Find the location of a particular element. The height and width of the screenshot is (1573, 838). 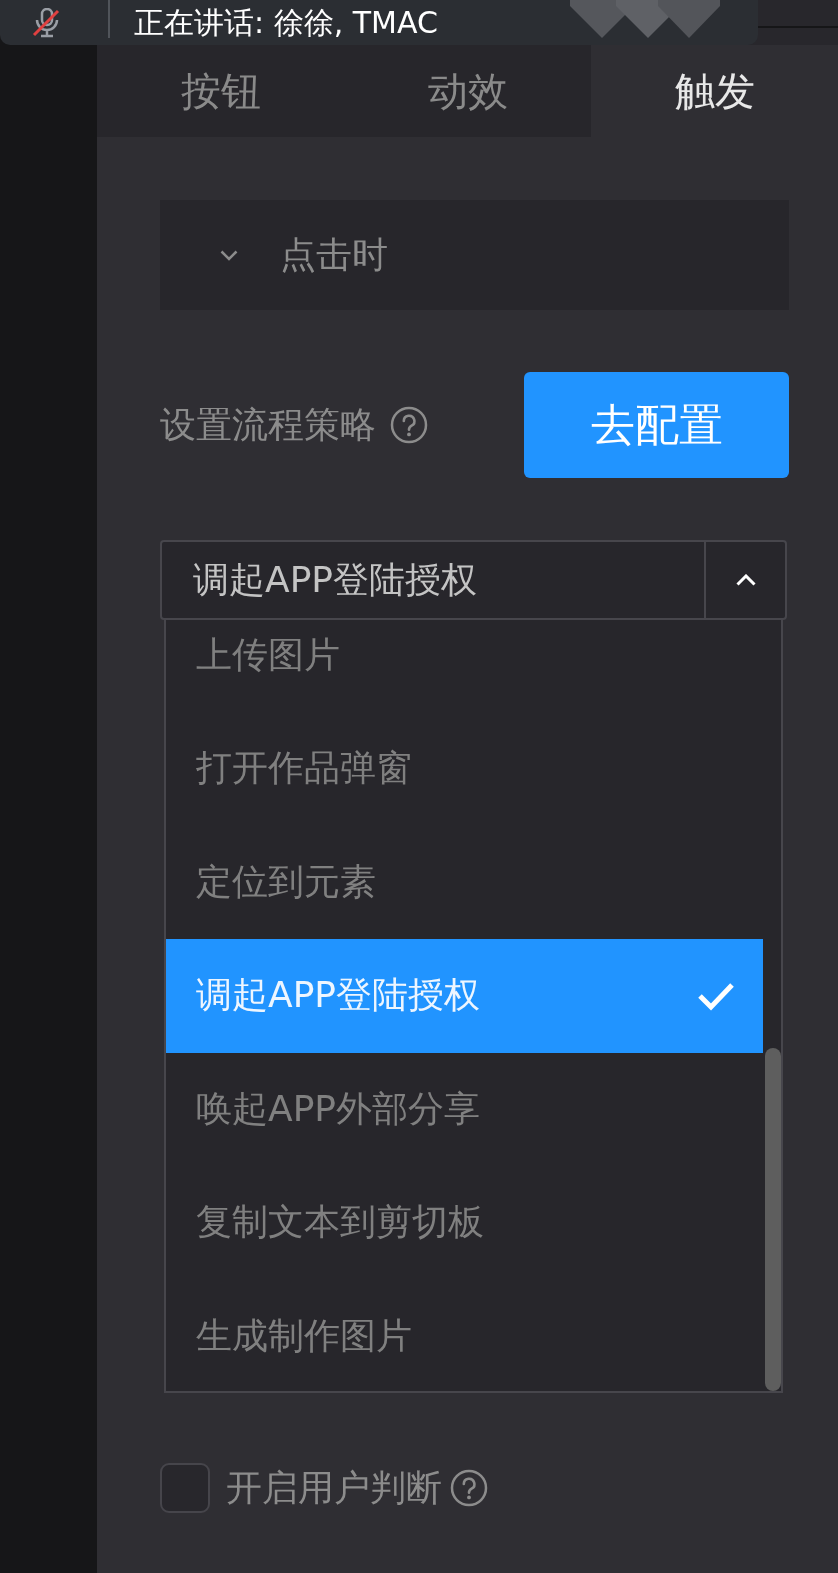

chevron-down-icon is located at coordinates (229, 255).